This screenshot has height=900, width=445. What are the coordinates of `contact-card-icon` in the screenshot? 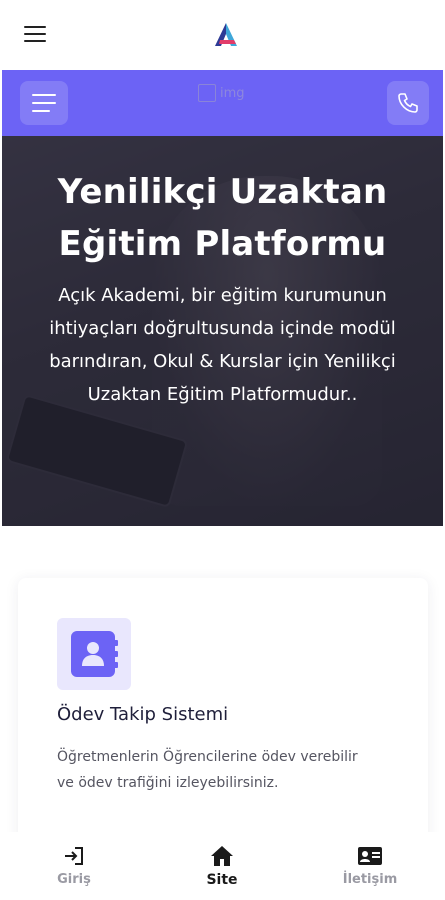 It's located at (370, 856).